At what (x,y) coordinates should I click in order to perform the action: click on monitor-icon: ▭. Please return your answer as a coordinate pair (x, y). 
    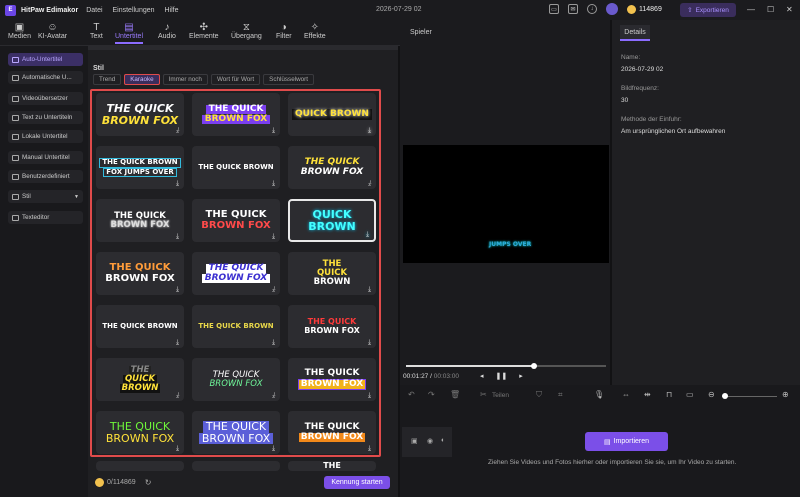
    Looking at the image, I should click on (554, 9).